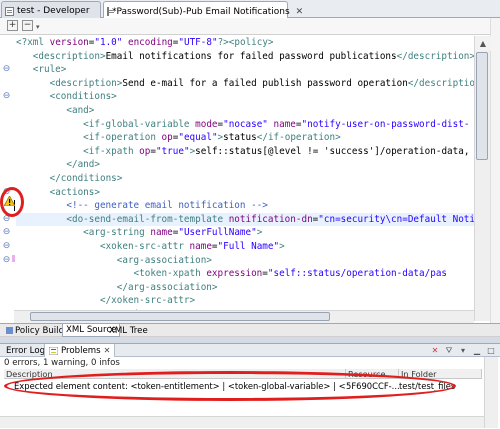 This screenshot has height=429, width=500. I want to click on code-line: <arg-string name="UserFullName">, so click(253, 233).